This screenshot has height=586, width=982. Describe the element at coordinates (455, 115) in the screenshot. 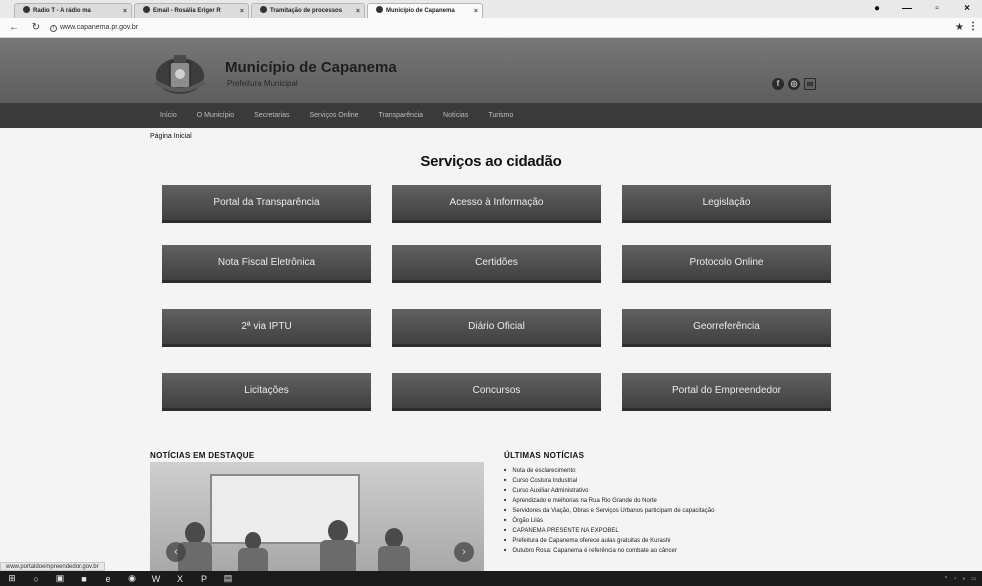

I see `nav-item-noticias: Notícias` at that location.